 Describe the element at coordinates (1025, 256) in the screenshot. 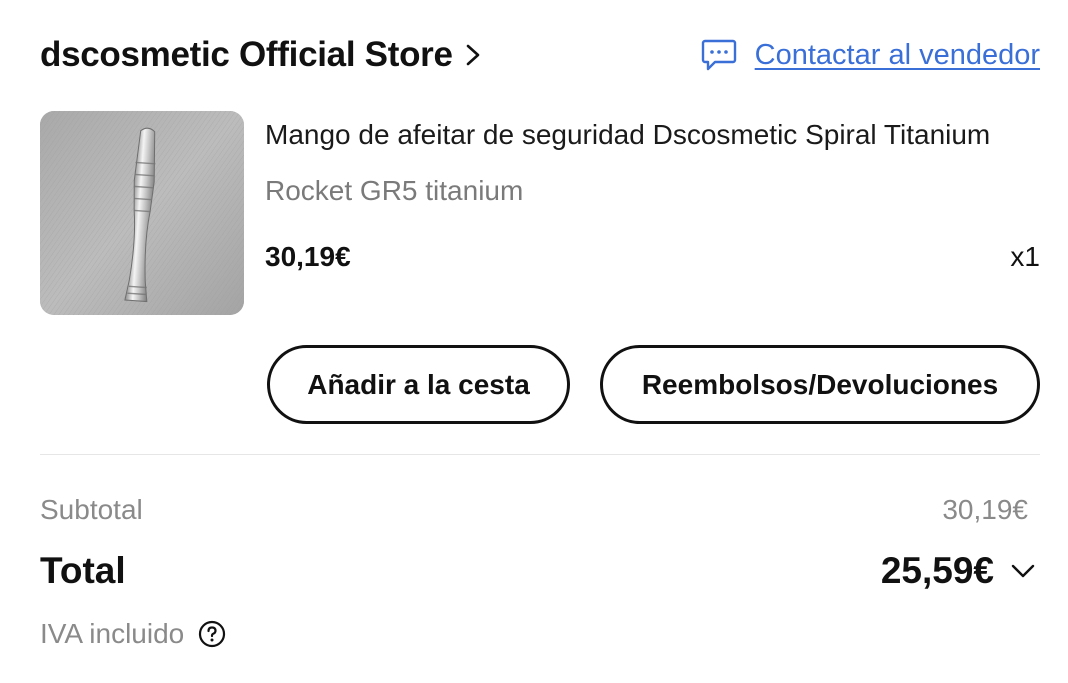

I see `product-quantity: x1` at that location.